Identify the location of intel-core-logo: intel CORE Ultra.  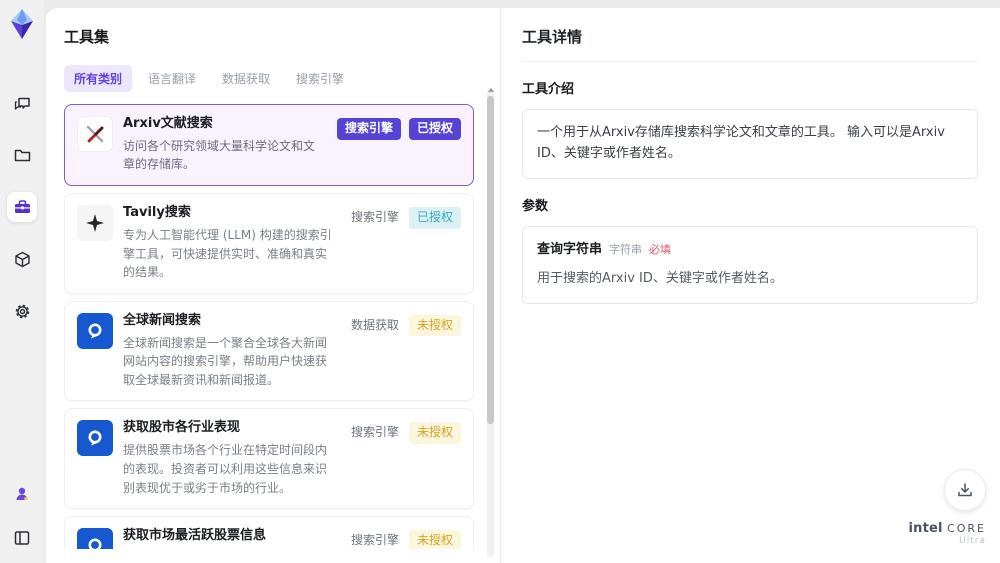
(947, 533).